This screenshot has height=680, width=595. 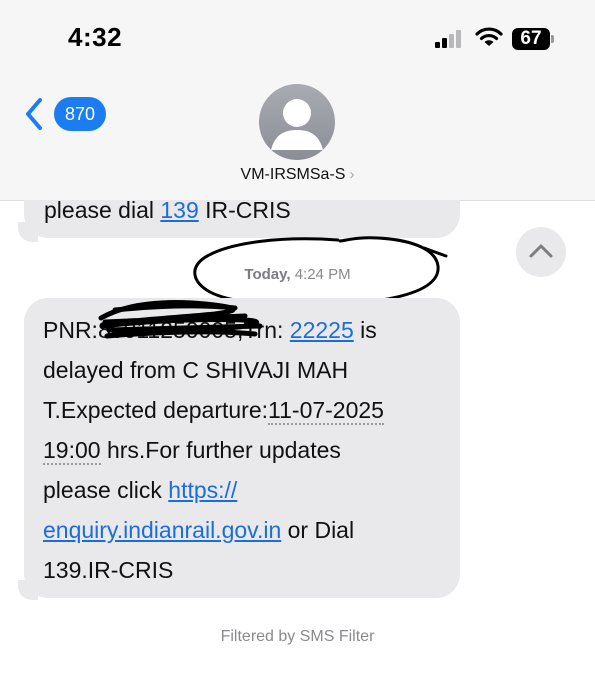 I want to click on contact-name-label: VM-IRSMSa-S, so click(x=293, y=174).